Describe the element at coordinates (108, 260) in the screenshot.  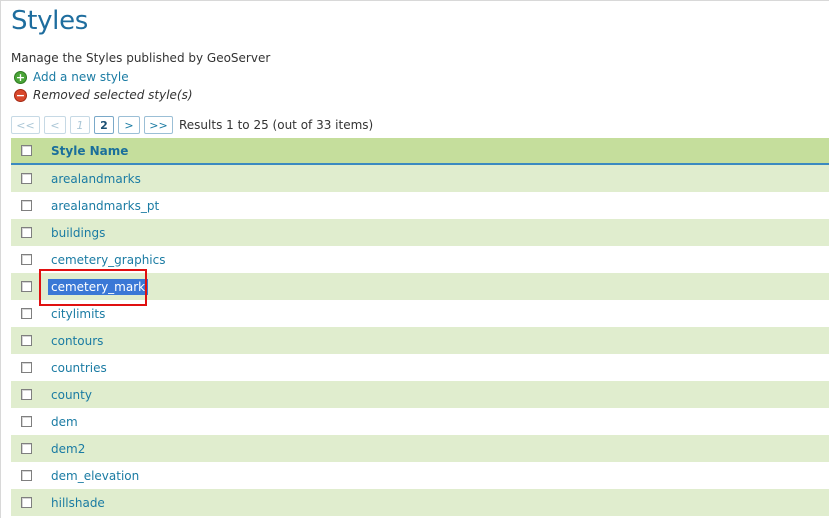
I see `style-link: cemetery_graphics` at that location.